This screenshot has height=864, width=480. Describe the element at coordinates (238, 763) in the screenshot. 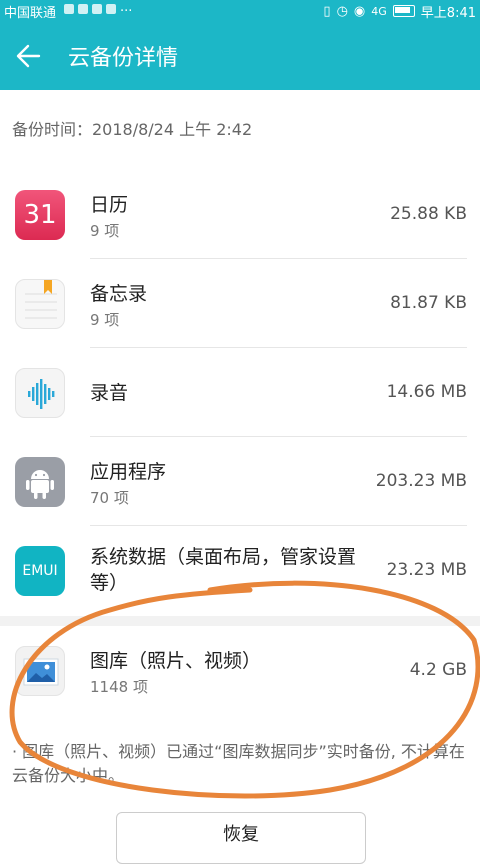

I see `gallery-note: · 图库（照片、视频）已通过“图库数据同步”实时备份, 不计算在云备份大小中。` at that location.